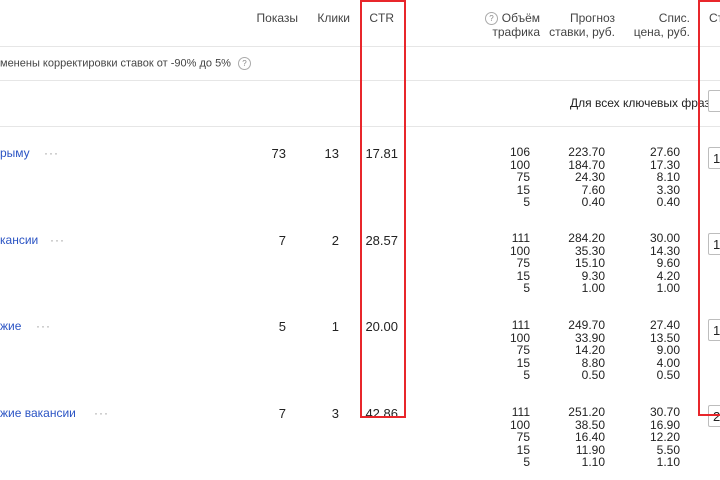 This screenshot has height=480, width=720. I want to click on charged-value: 27.40, so click(664, 325).